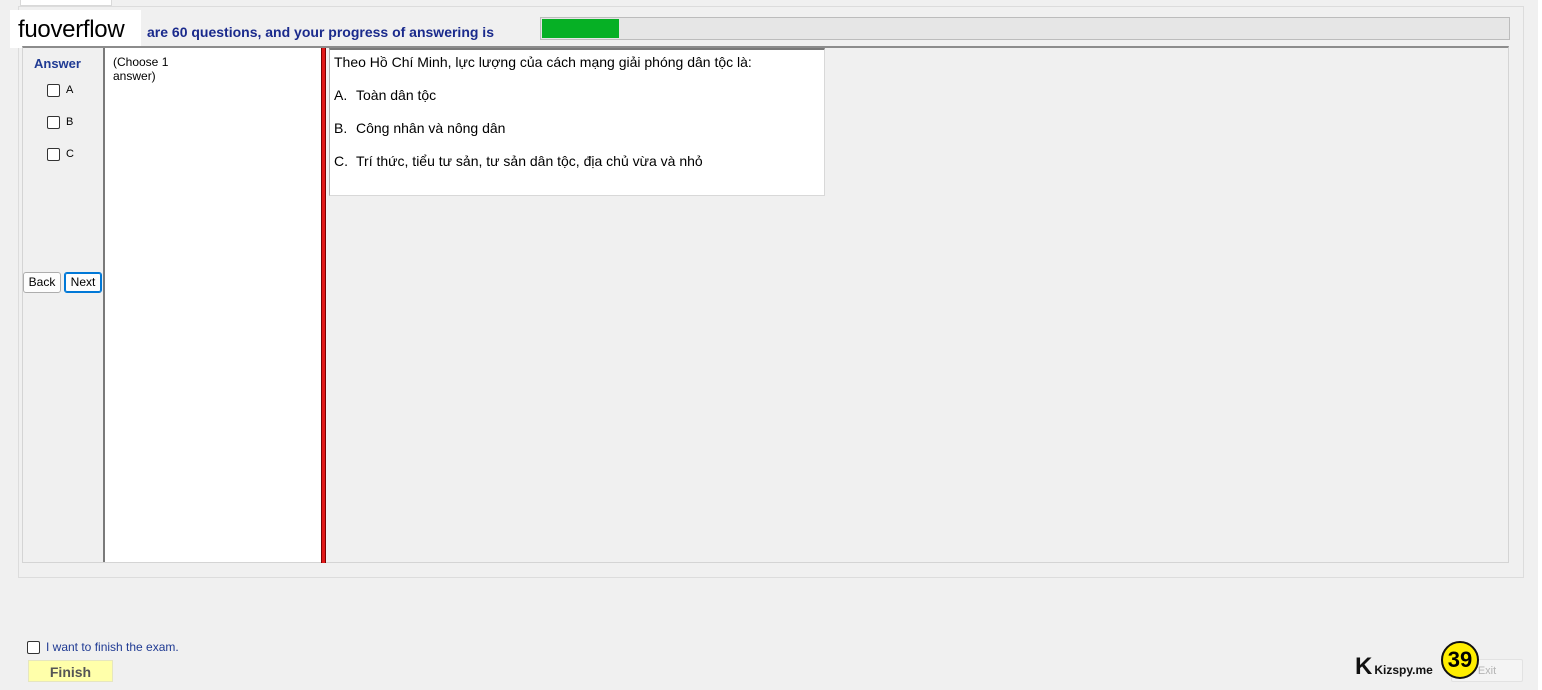 The height and width of the screenshot is (690, 1542). What do you see at coordinates (141, 69) in the screenshot?
I see `instruction-text: (Choose 1 answer)` at bounding box center [141, 69].